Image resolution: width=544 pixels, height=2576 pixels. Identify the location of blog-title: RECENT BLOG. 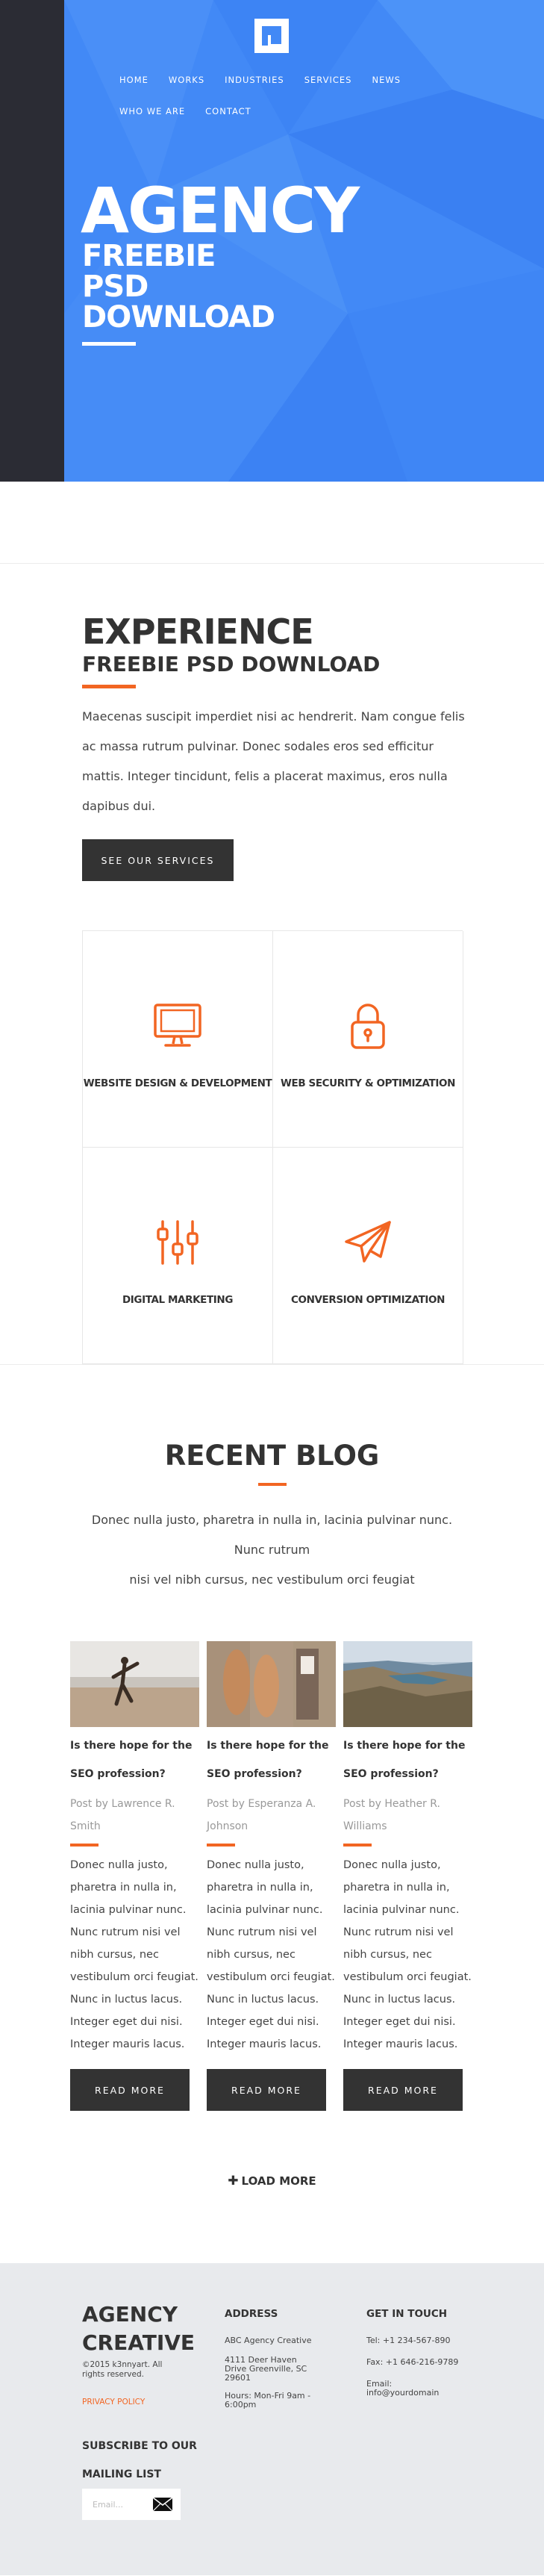
(272, 1456).